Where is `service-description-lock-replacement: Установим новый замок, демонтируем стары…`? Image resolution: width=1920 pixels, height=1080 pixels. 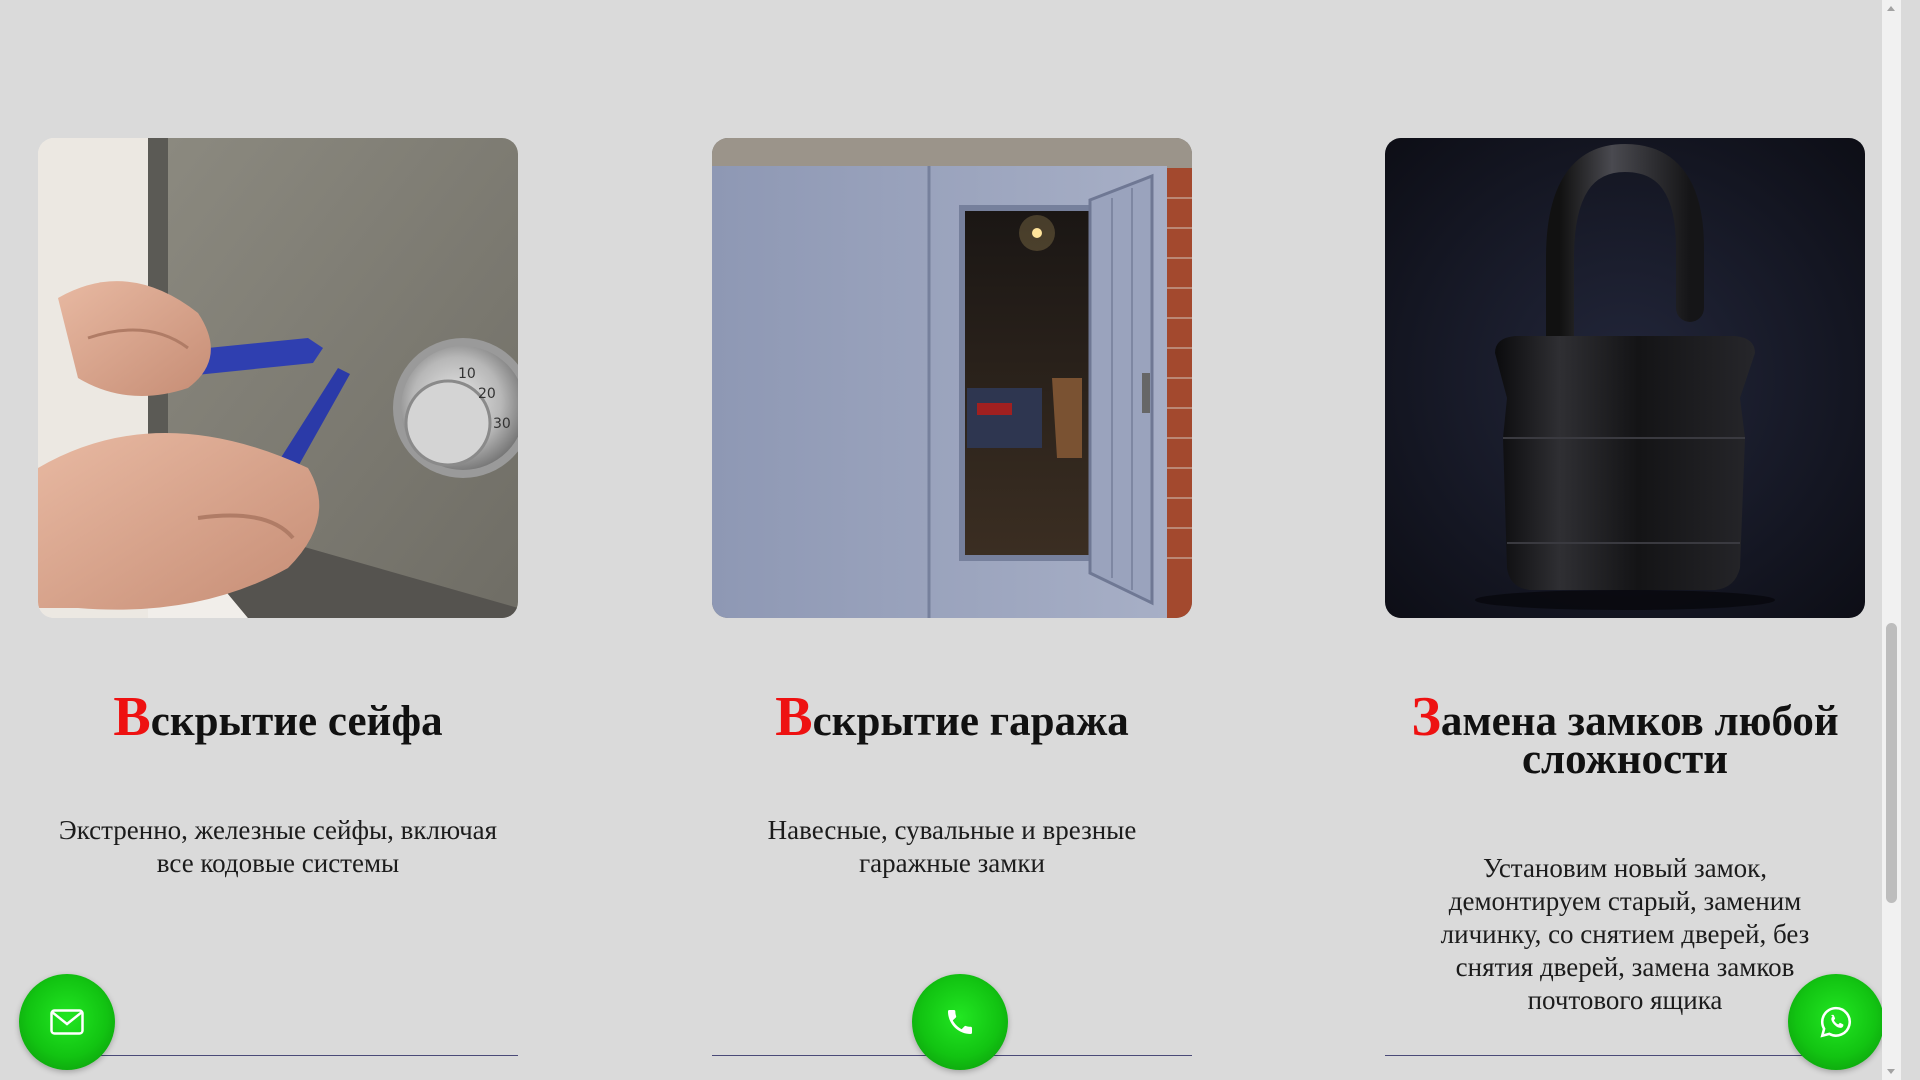
service-description-lock-replacement: Установим новый замок, демонтируем стары… is located at coordinates (1625, 934).